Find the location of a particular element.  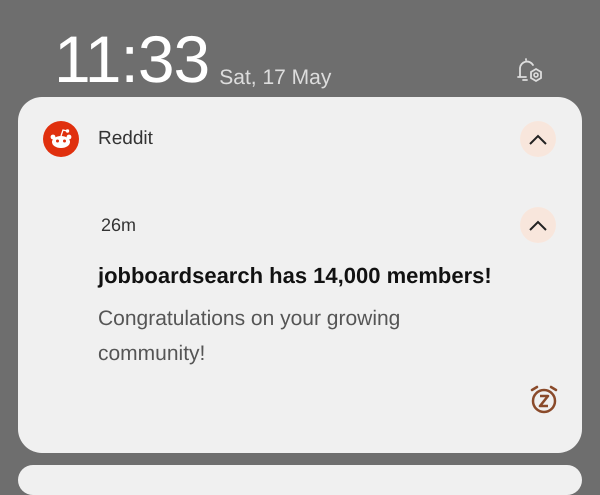

timestamp: 26m is located at coordinates (118, 225).